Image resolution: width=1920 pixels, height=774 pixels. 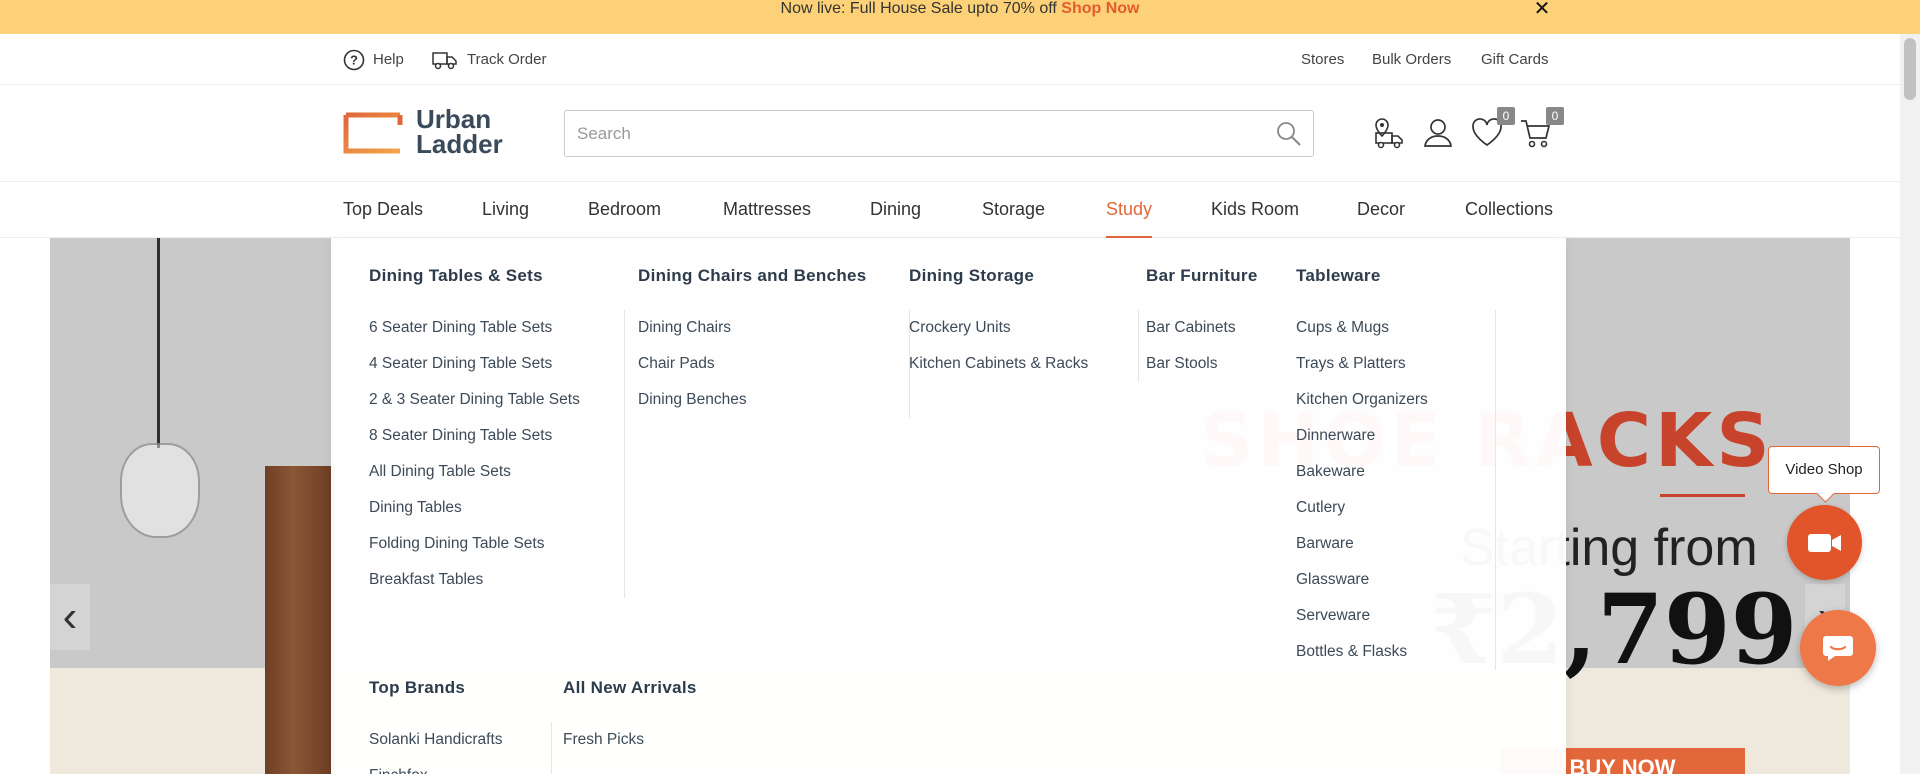 I want to click on menu-item: Serveware, so click(x=1390, y=616).